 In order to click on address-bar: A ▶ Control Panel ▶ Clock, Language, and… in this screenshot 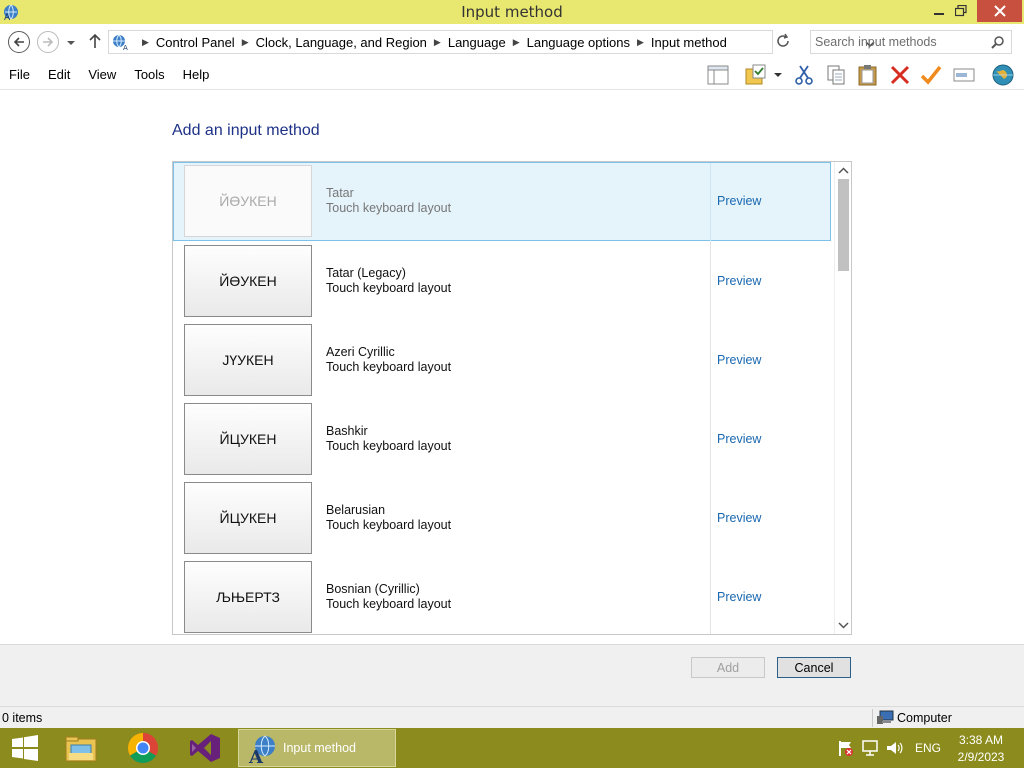, I will do `click(491, 42)`.